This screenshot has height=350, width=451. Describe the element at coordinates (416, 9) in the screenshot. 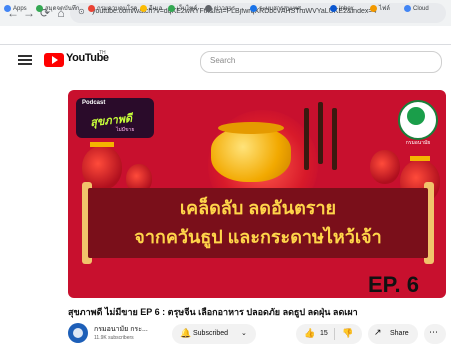

I see `bookmark-item: Cloud` at that location.